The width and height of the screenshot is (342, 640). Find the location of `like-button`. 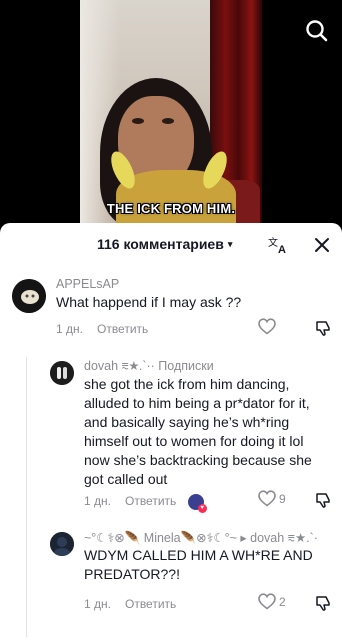

like-button is located at coordinates (268, 326).